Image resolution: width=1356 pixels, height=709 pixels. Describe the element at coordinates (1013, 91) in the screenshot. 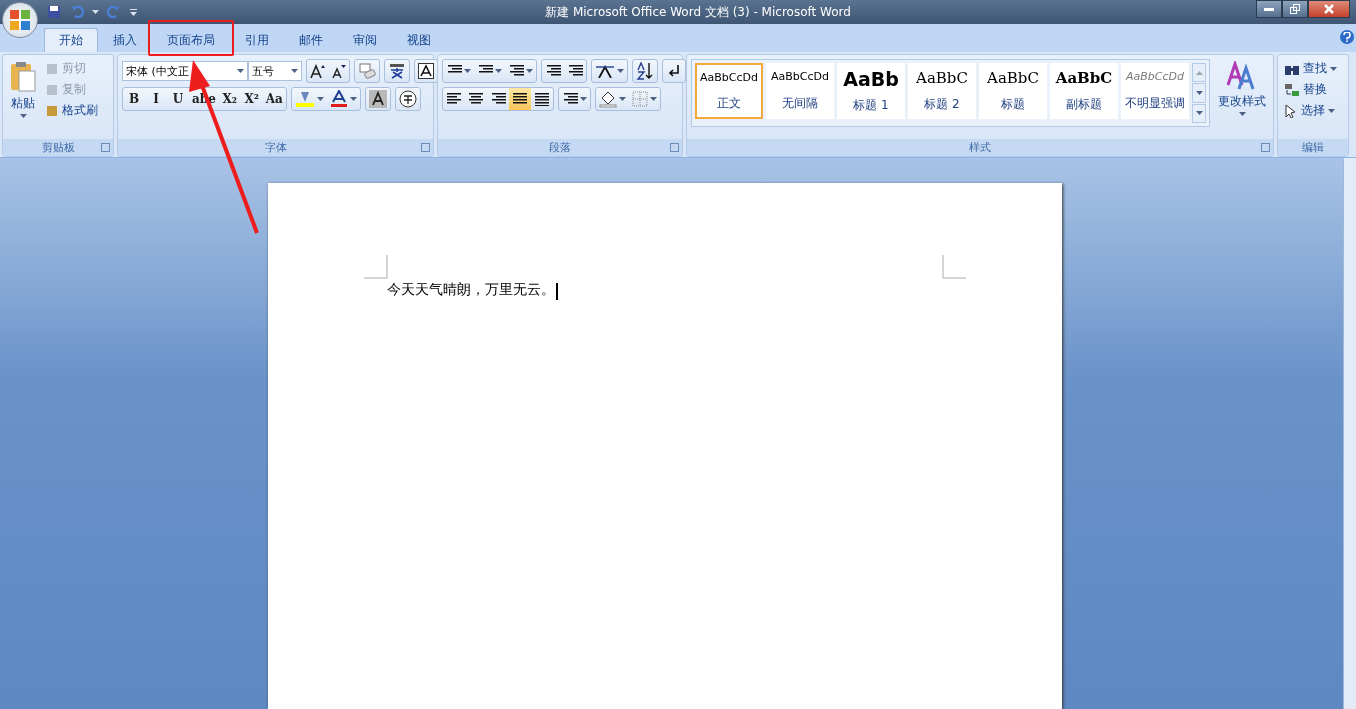

I see `style-tile: AaBbC 标题` at that location.